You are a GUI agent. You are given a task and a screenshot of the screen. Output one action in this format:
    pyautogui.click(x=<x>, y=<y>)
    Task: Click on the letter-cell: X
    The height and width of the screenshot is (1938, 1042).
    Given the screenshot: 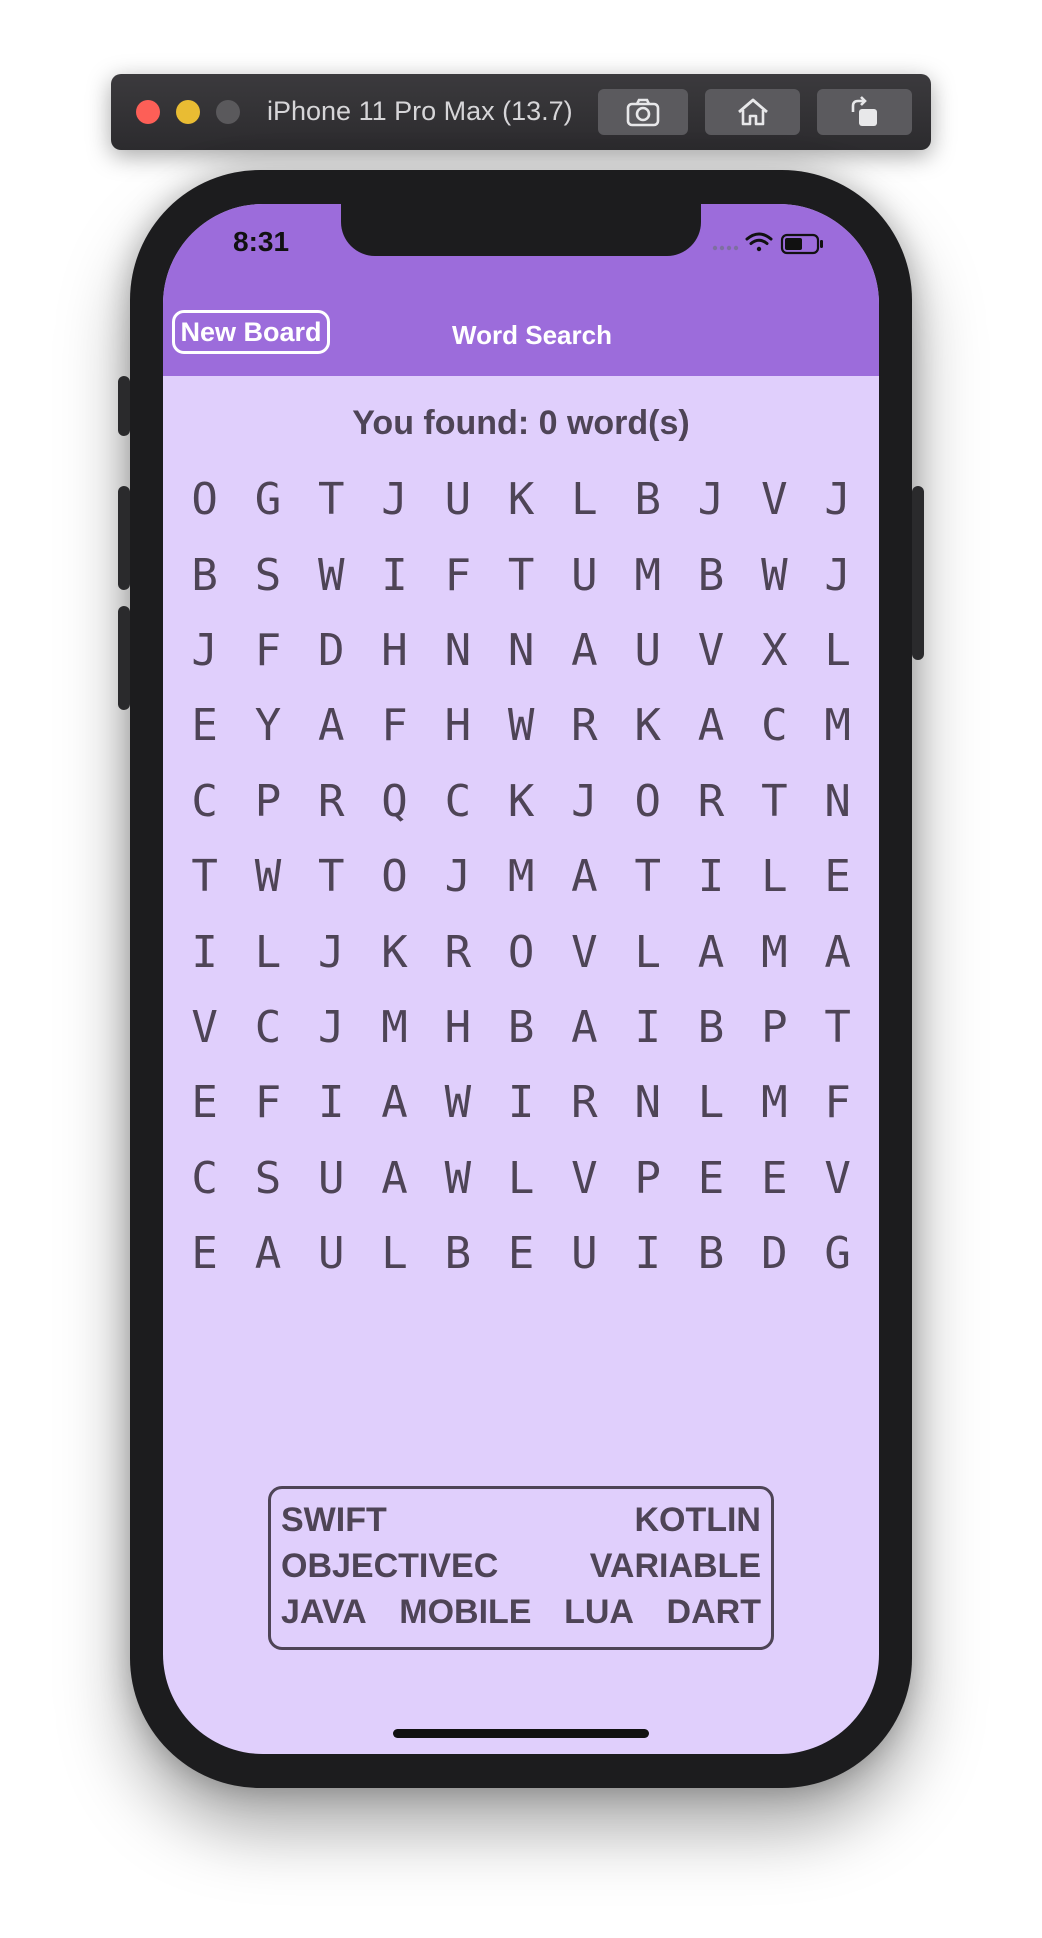 What is the action you would take?
    pyautogui.click(x=774, y=650)
    